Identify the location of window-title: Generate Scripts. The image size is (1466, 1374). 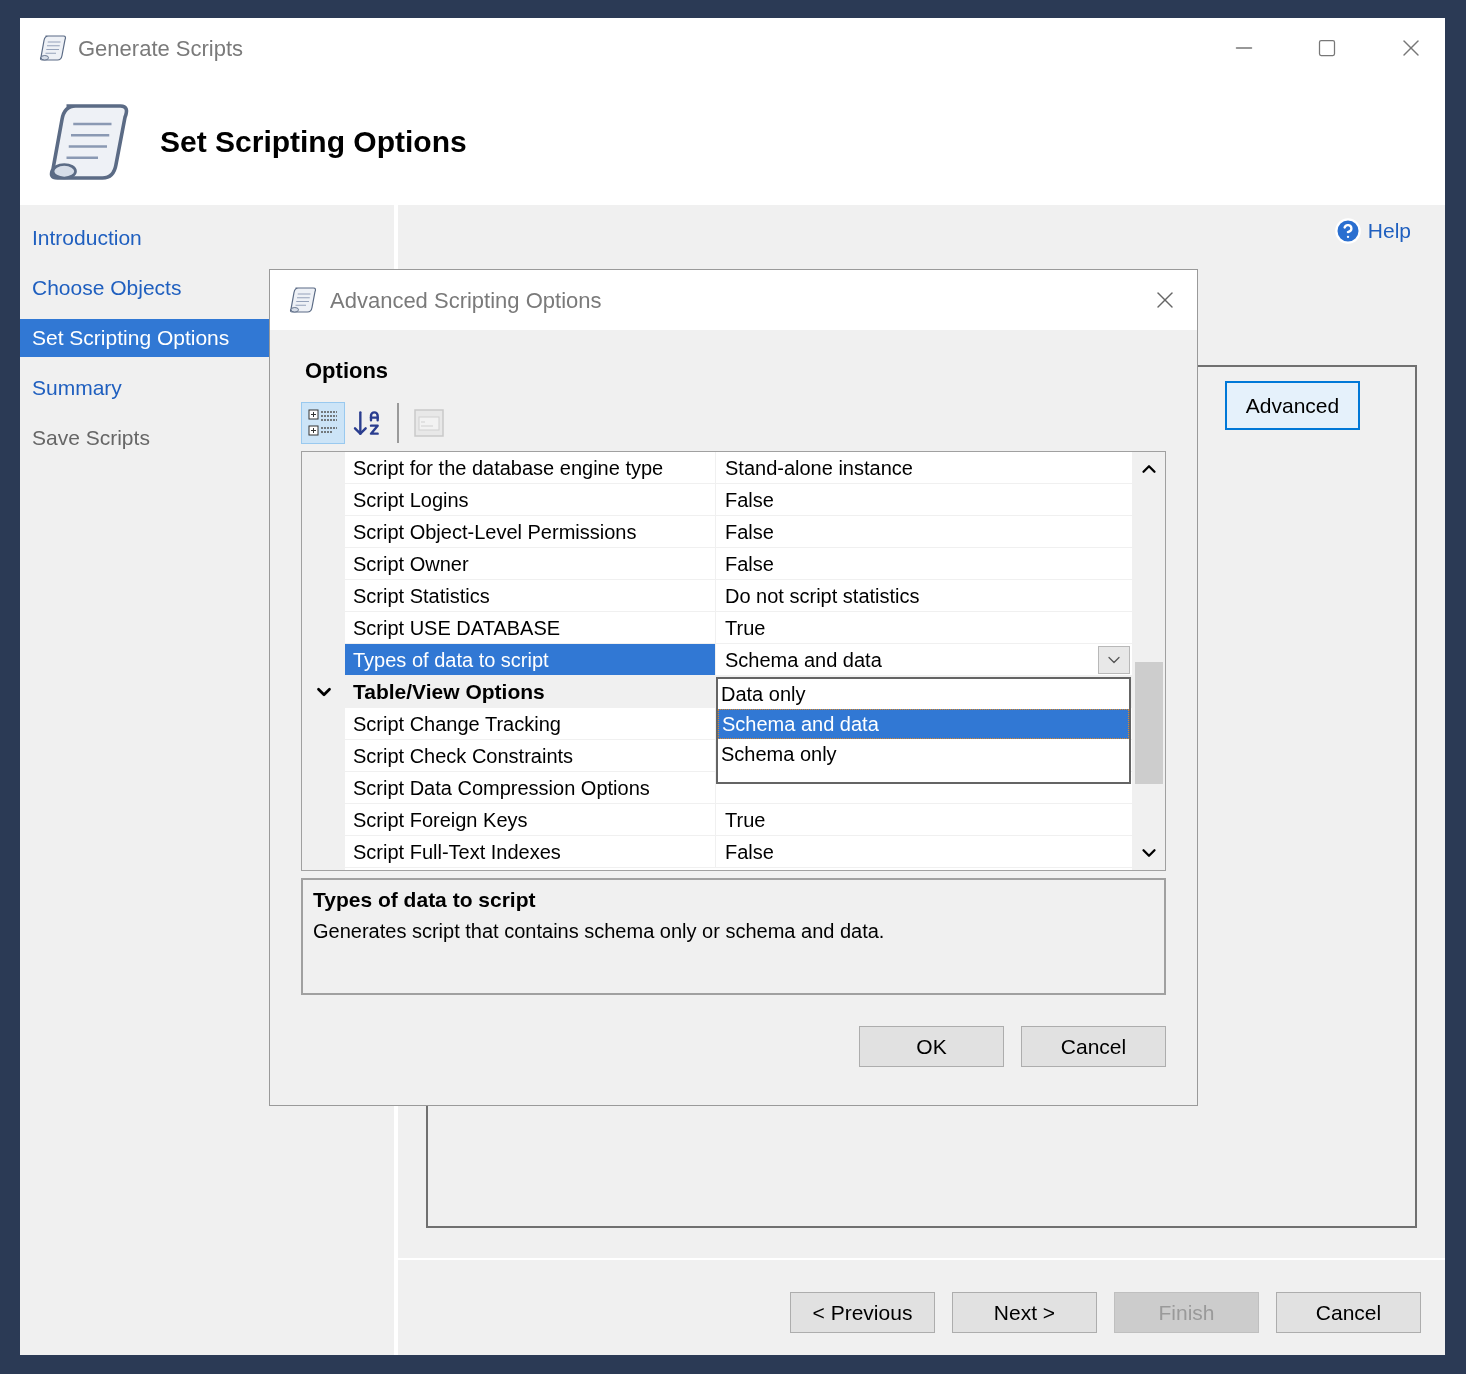
(161, 48).